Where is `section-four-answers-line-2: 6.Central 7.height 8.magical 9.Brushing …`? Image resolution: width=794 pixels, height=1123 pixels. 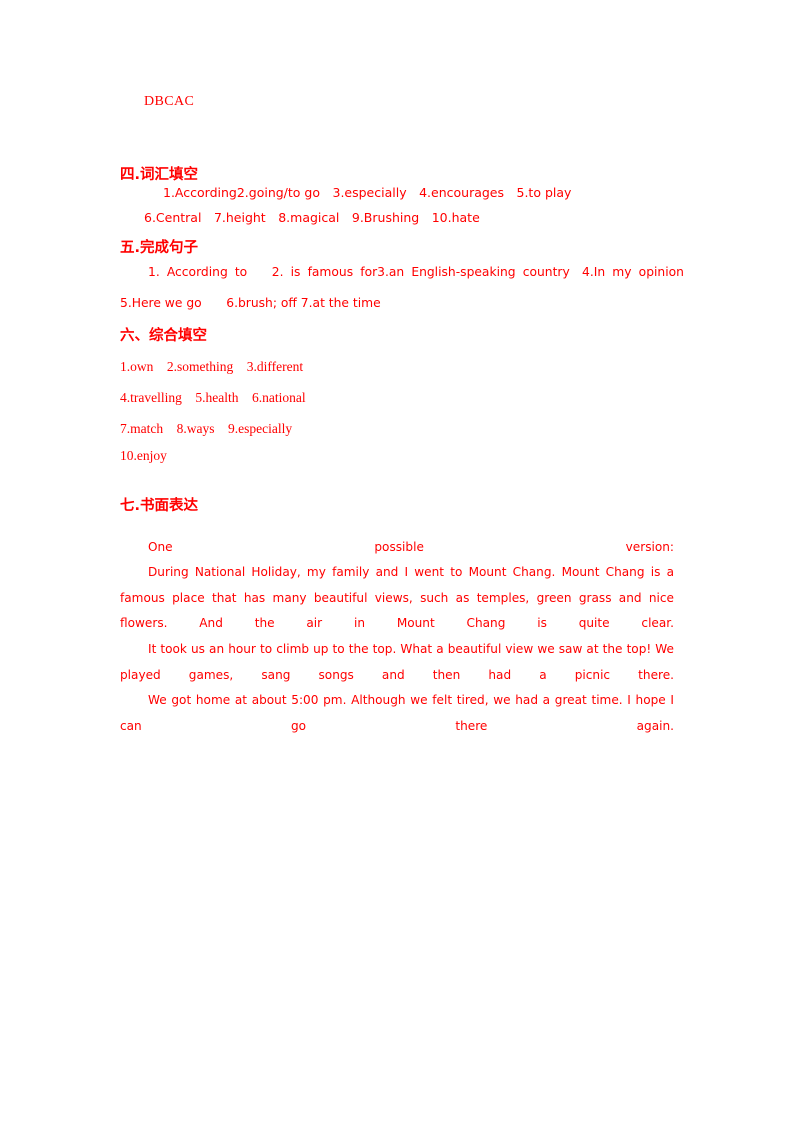 section-four-answers-line-2: 6.Central 7.height 8.magical 9.Brushing … is located at coordinates (312, 217).